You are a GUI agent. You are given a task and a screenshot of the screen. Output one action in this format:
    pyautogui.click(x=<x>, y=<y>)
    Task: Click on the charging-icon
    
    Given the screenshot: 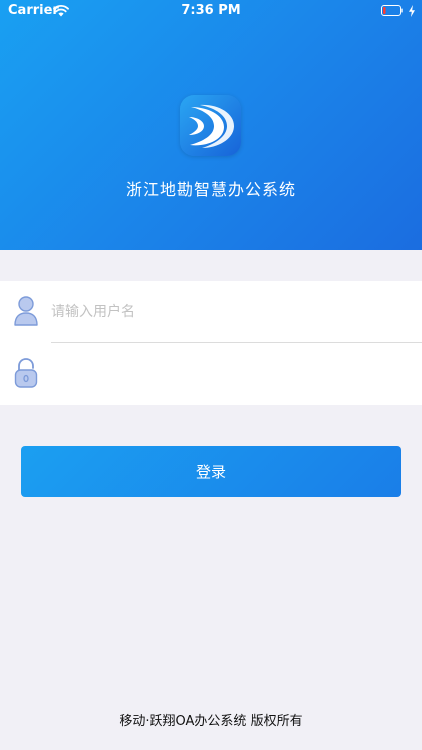 What is the action you would take?
    pyautogui.click(x=412, y=11)
    